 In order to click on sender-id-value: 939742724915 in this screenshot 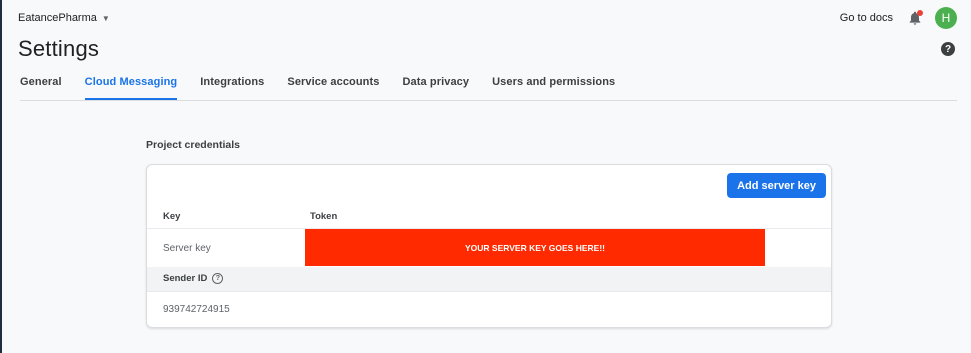, I will do `click(196, 309)`.